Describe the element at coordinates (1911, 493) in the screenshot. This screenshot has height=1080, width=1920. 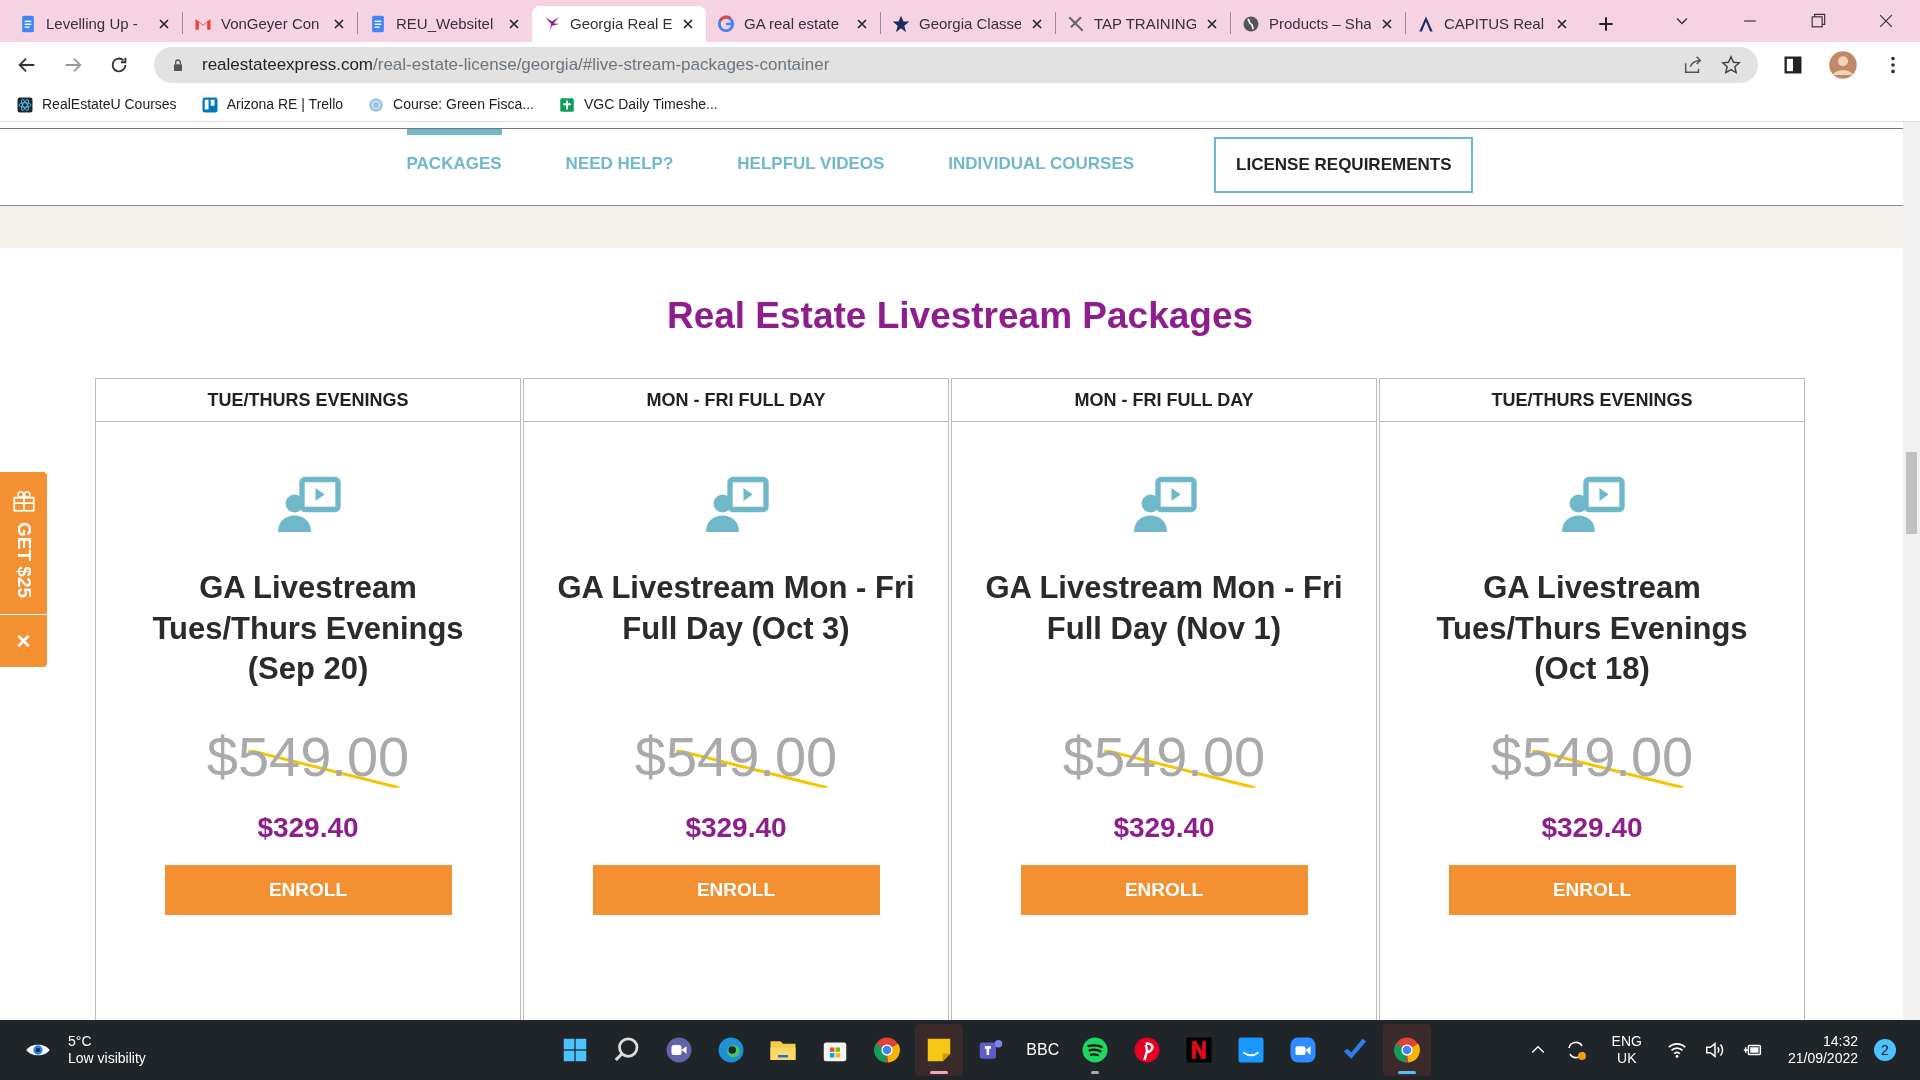
I see `scrollbar-thumb` at that location.